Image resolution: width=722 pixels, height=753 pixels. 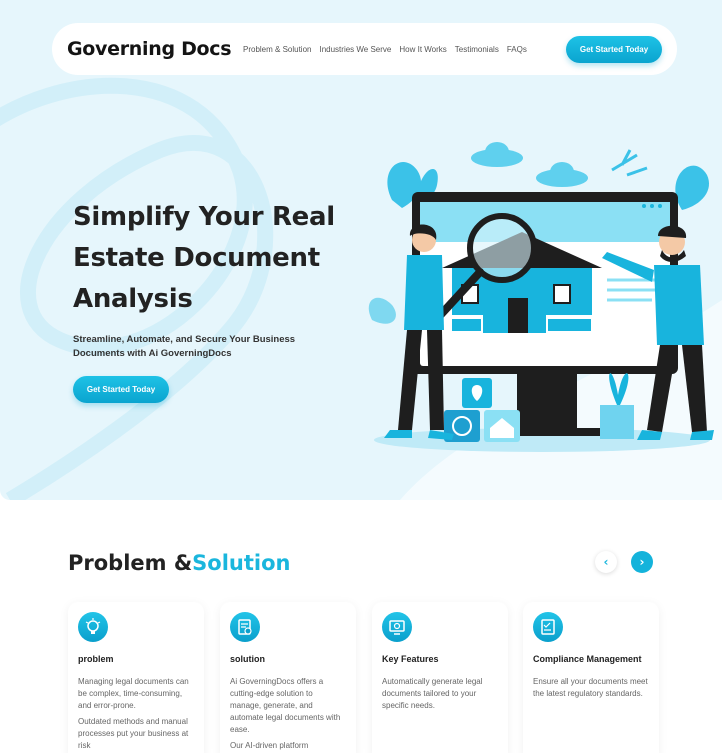 What do you see at coordinates (548, 627) in the screenshot?
I see `compliance-checklist-icon` at bounding box center [548, 627].